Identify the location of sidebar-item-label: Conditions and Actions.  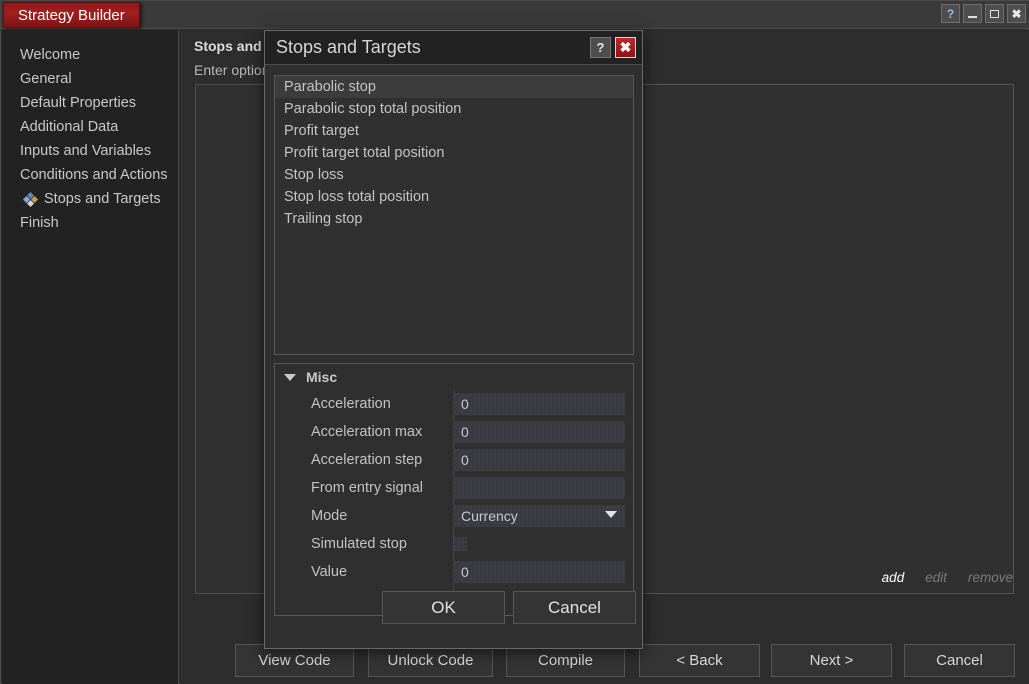
(94, 175).